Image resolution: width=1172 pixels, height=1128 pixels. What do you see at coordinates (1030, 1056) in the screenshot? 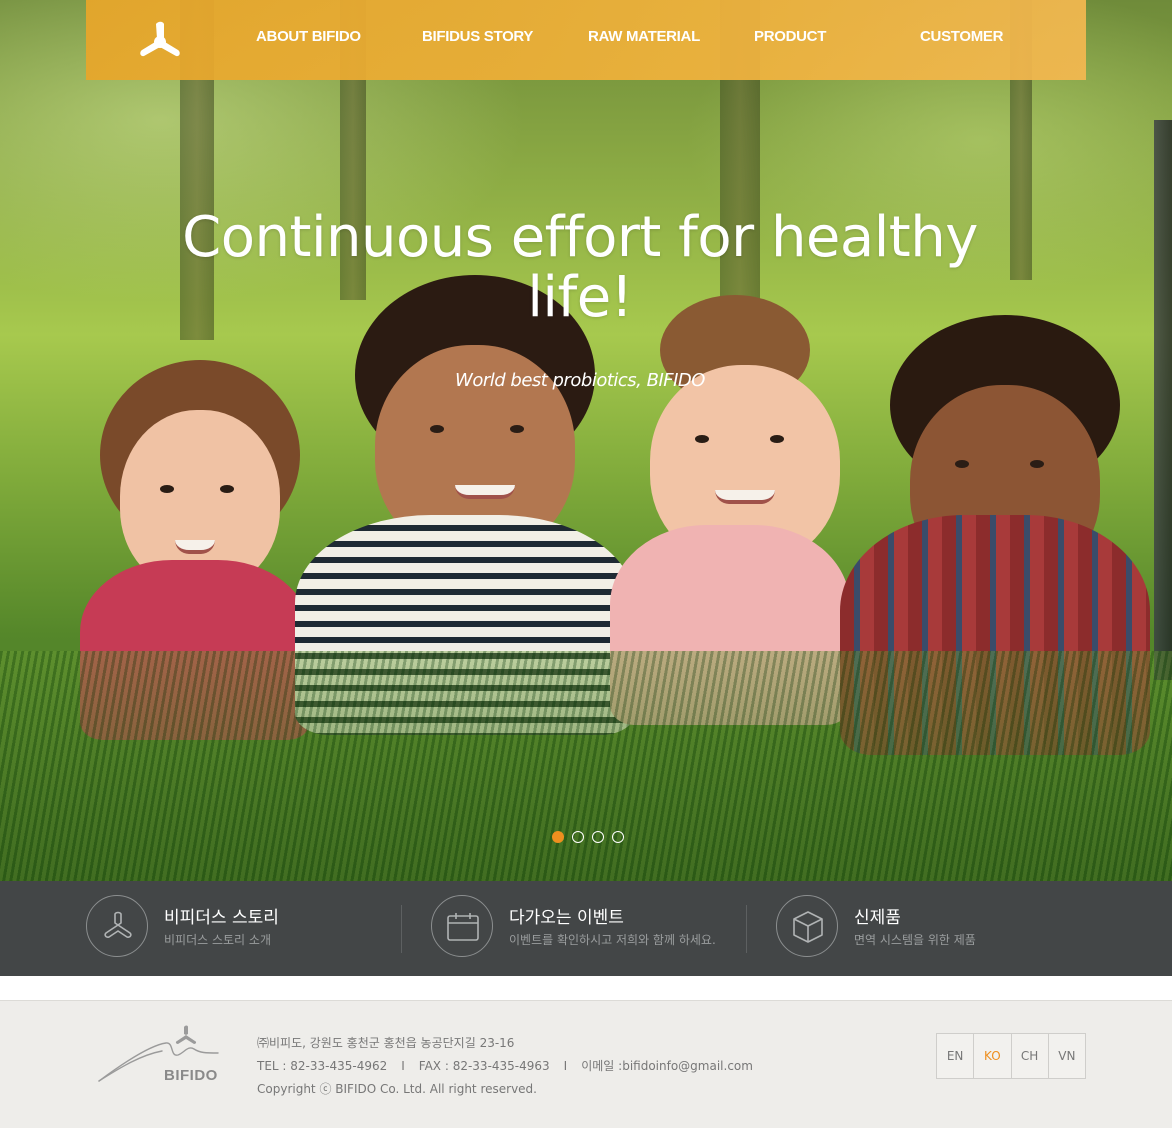
I see `language-ch: CH` at bounding box center [1030, 1056].